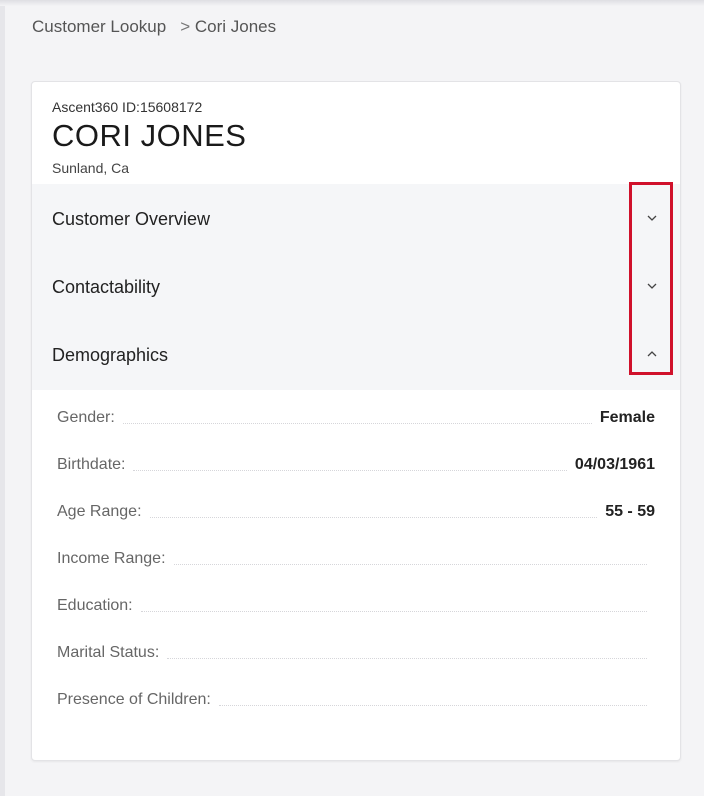  Describe the element at coordinates (2, 398) in the screenshot. I see `left-edge` at that location.